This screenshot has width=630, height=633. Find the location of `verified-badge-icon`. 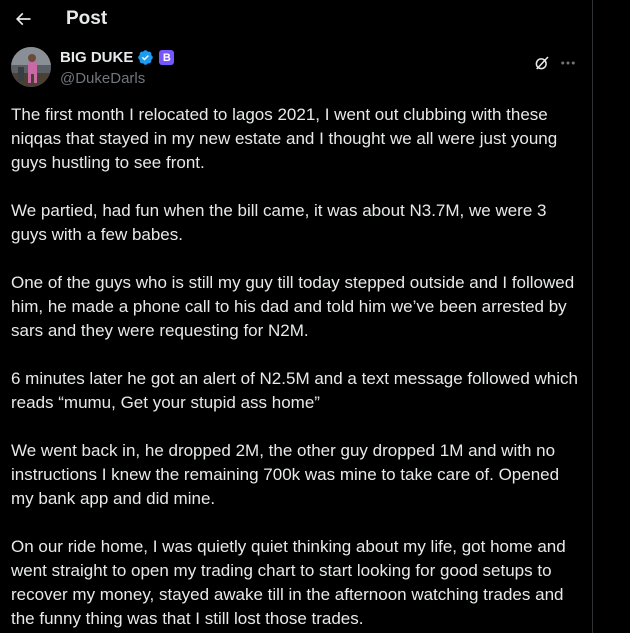

verified-badge-icon is located at coordinates (145, 57).